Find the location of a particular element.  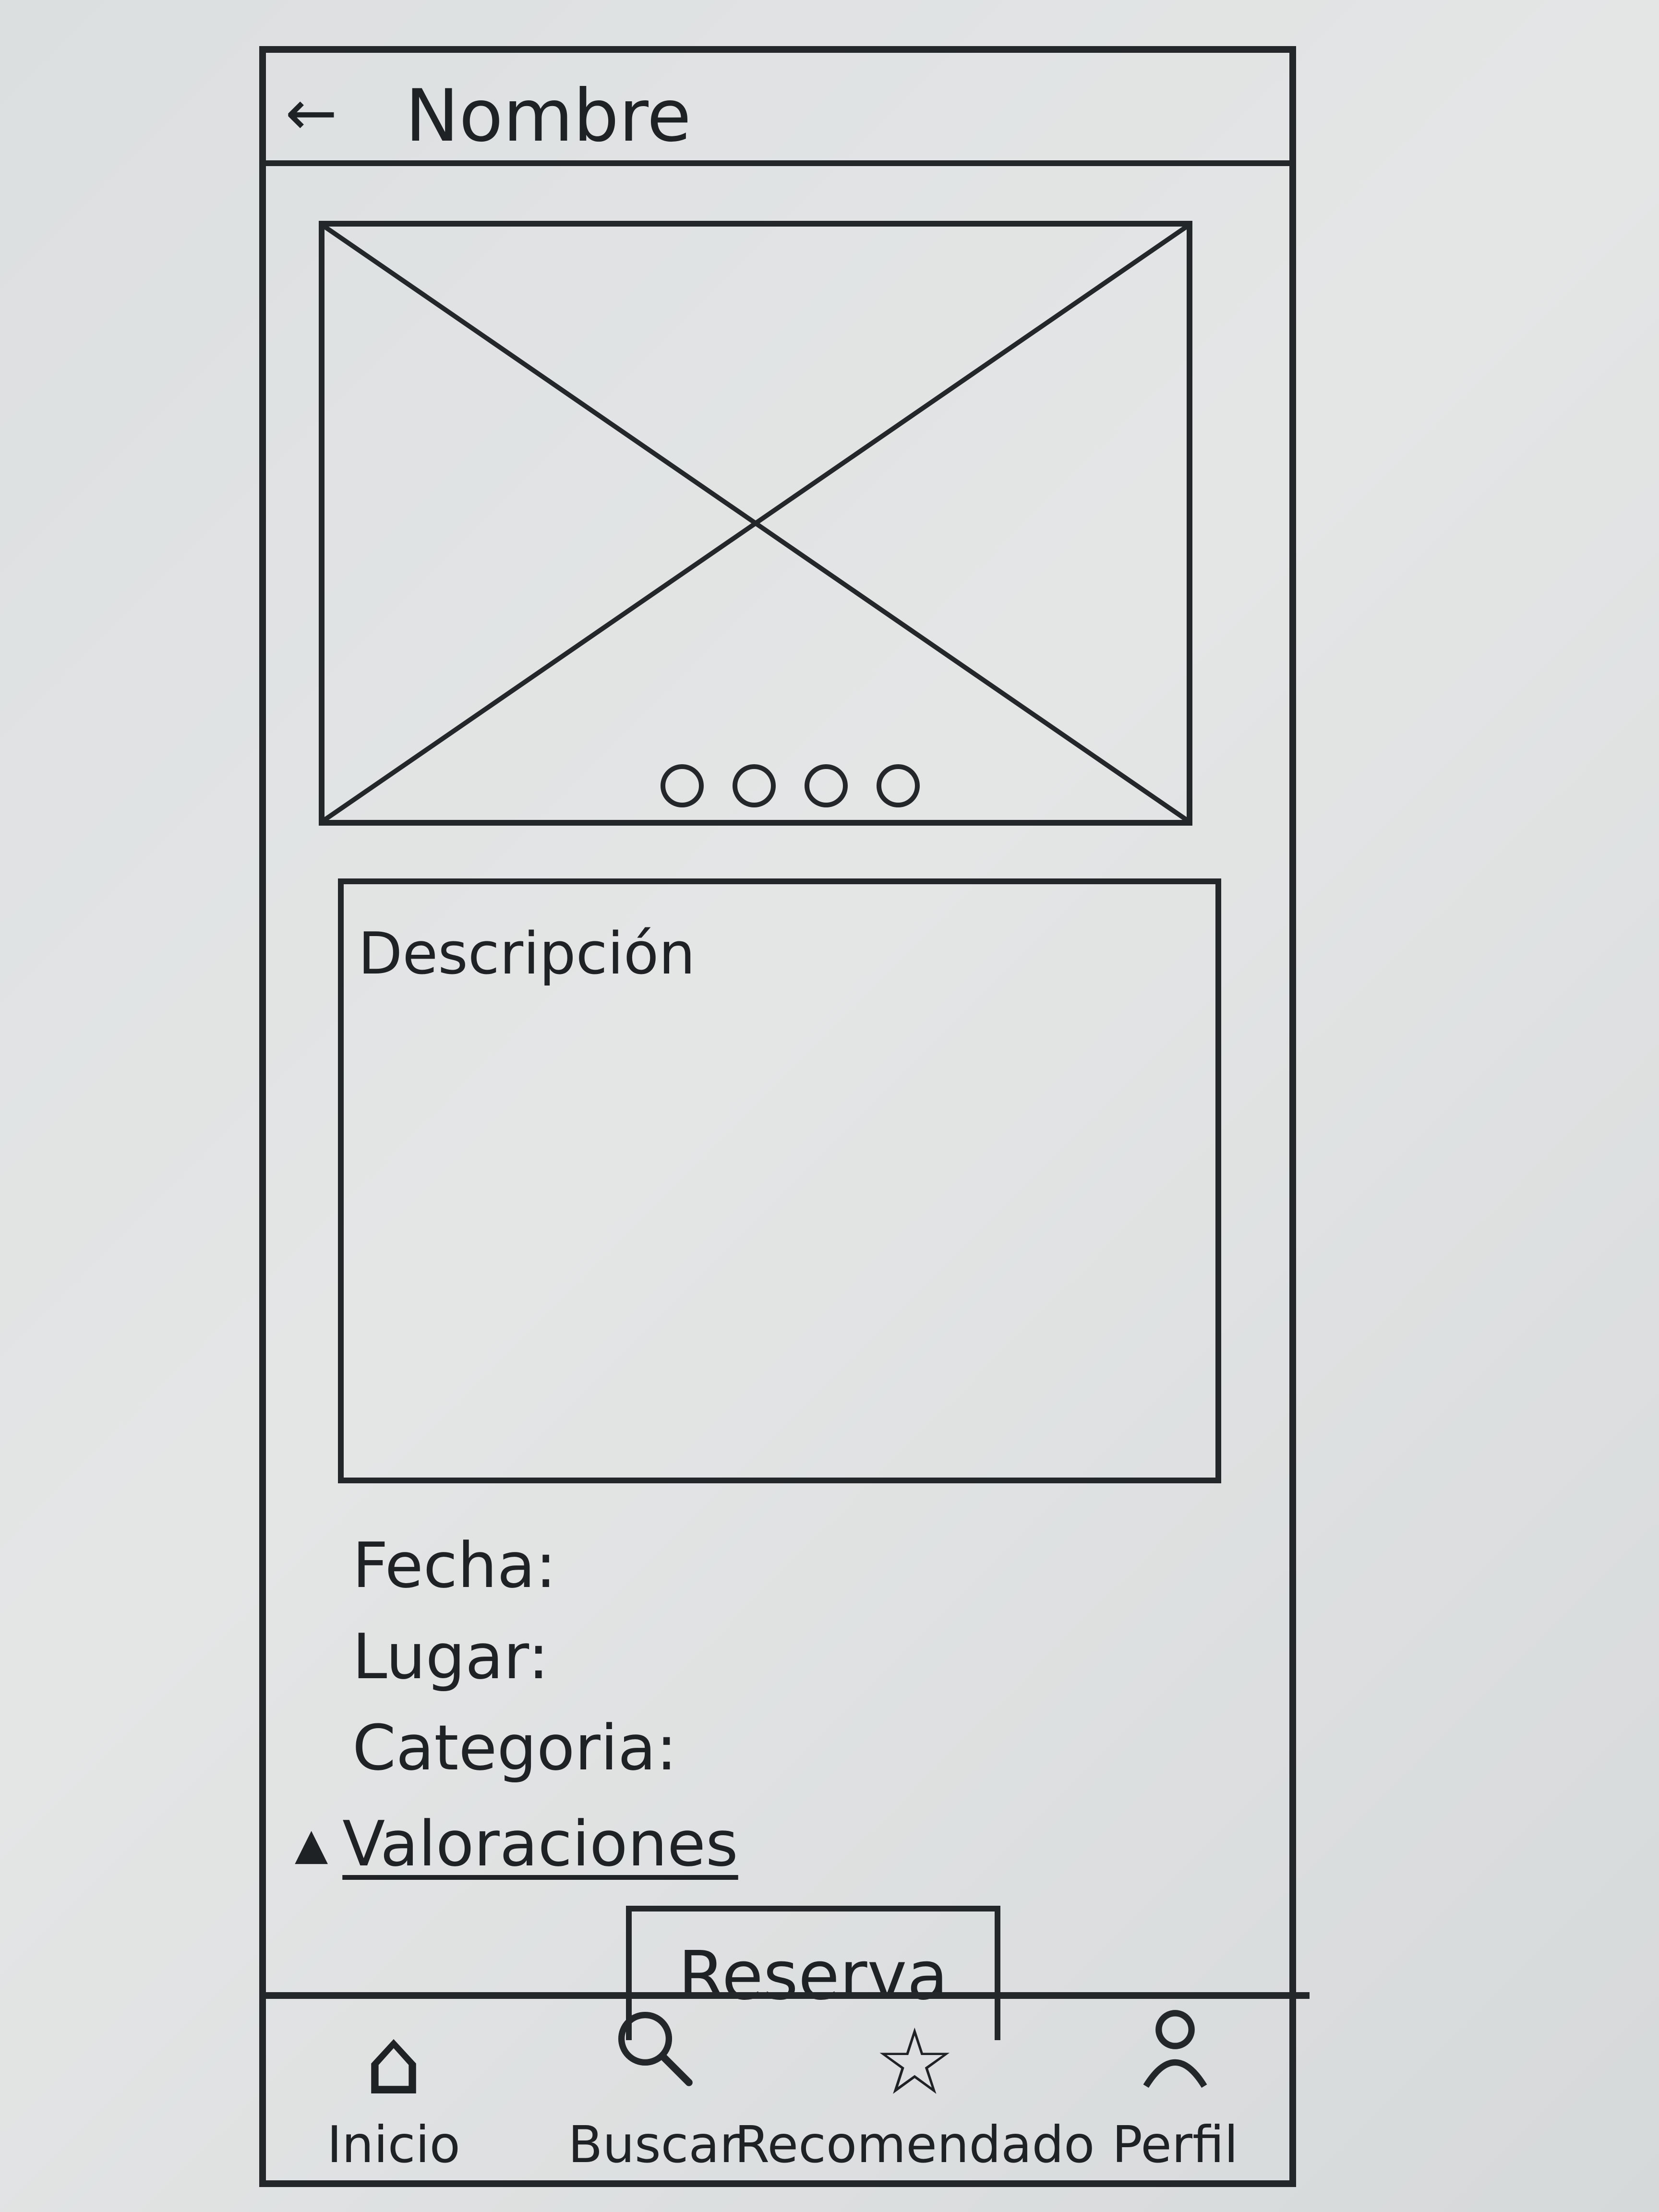

user-icon is located at coordinates (1175, 2055).